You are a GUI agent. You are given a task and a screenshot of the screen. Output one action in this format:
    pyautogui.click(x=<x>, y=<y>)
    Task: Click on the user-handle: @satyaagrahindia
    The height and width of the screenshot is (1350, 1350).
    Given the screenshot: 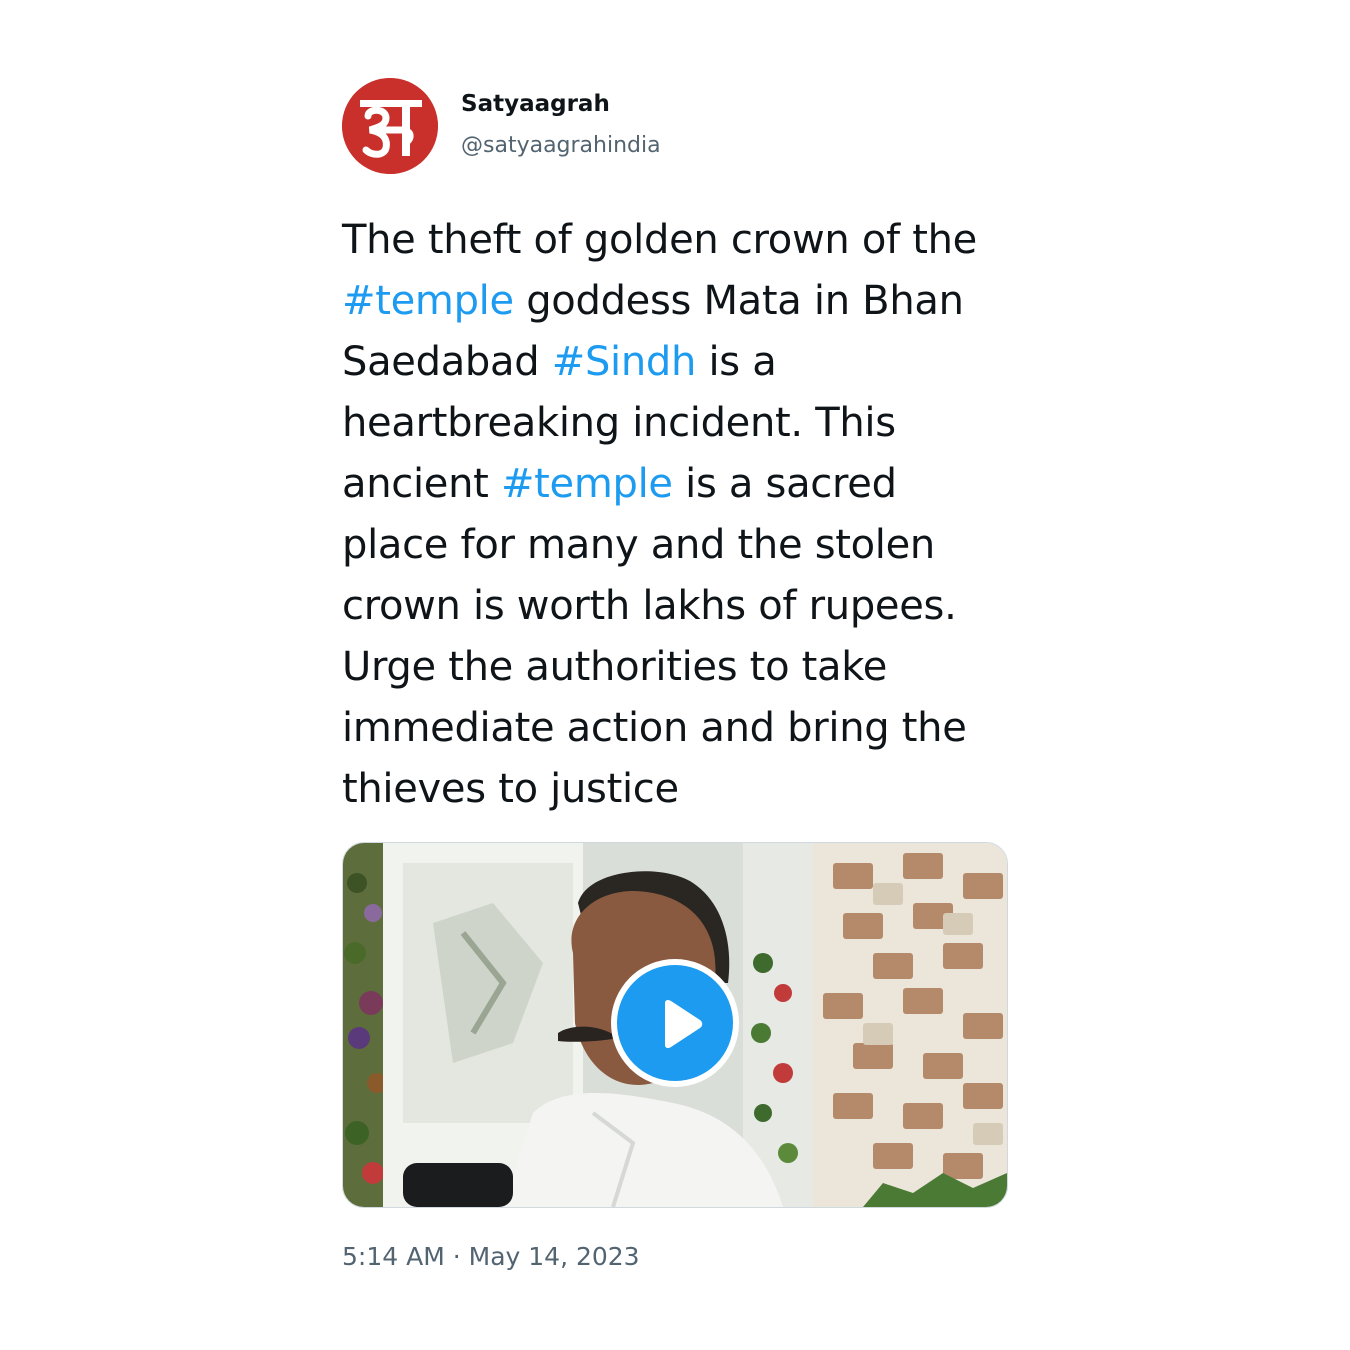 What is the action you would take?
    pyautogui.click(x=561, y=146)
    